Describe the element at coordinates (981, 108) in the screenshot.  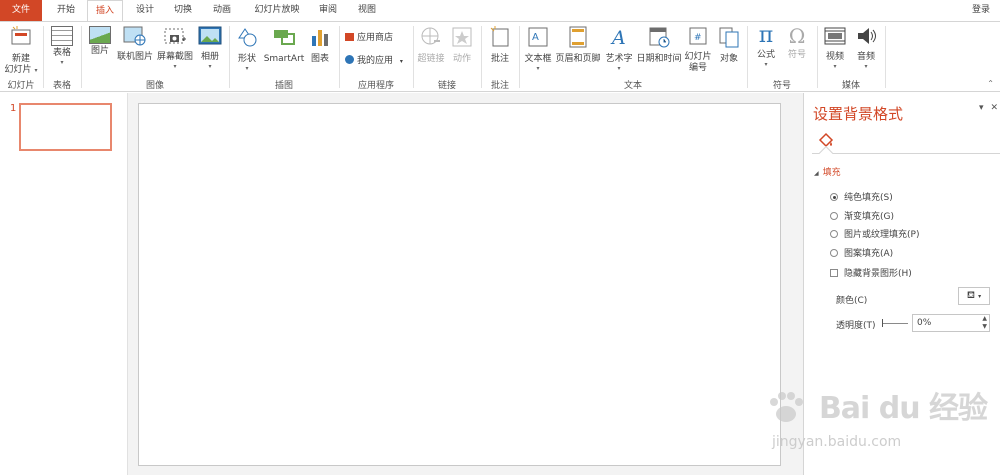
I see `pane-options-icon: ▾` at that location.